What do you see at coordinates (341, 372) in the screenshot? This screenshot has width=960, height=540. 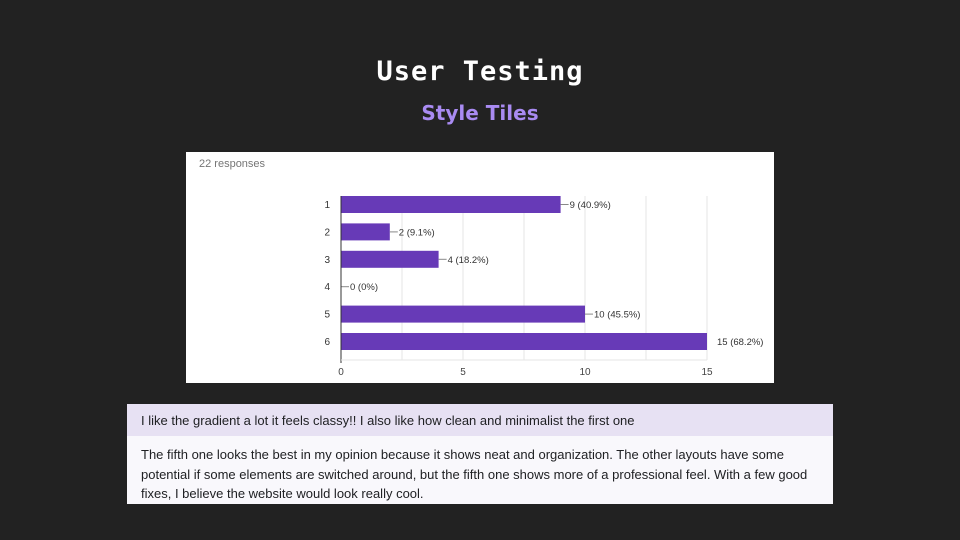 I see `x-tick-label: 0` at bounding box center [341, 372].